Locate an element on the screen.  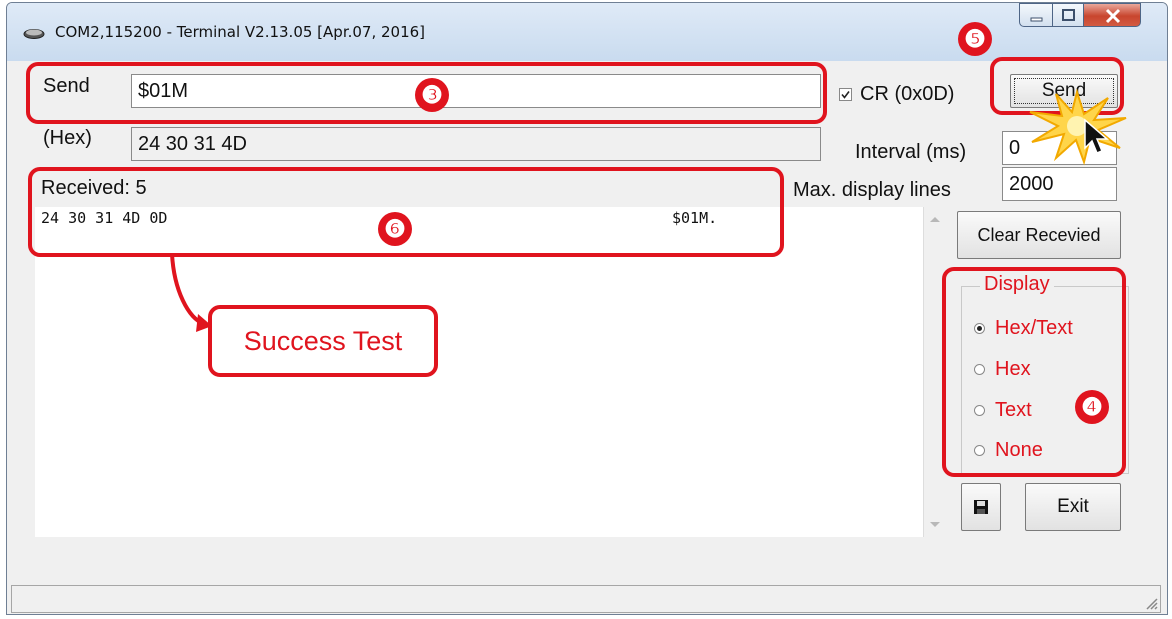
maximize-button is located at coordinates (1068, 15).